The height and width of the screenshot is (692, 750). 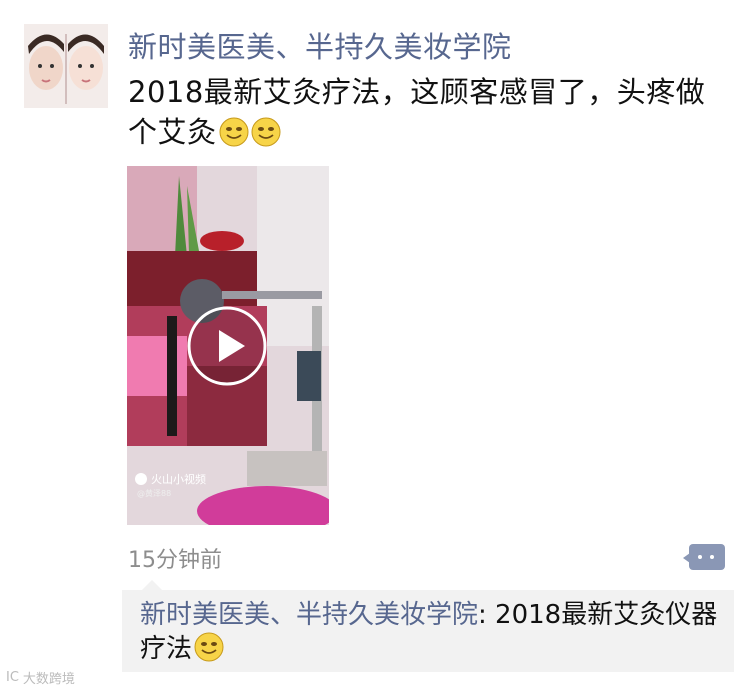 I want to click on avatar, so click(x=66, y=66).